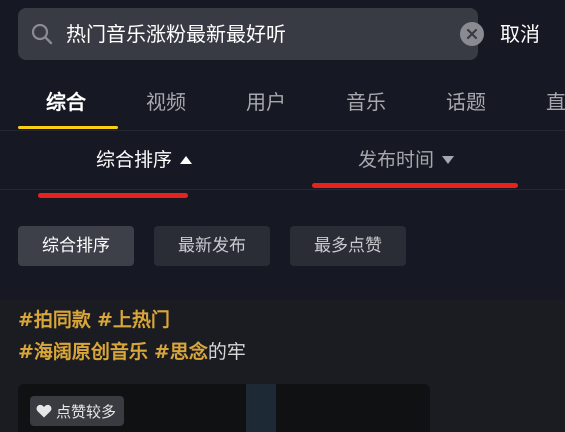 This screenshot has width=565, height=432. Describe the element at coordinates (466, 102) in the screenshot. I see `tab-topics: 话题` at that location.